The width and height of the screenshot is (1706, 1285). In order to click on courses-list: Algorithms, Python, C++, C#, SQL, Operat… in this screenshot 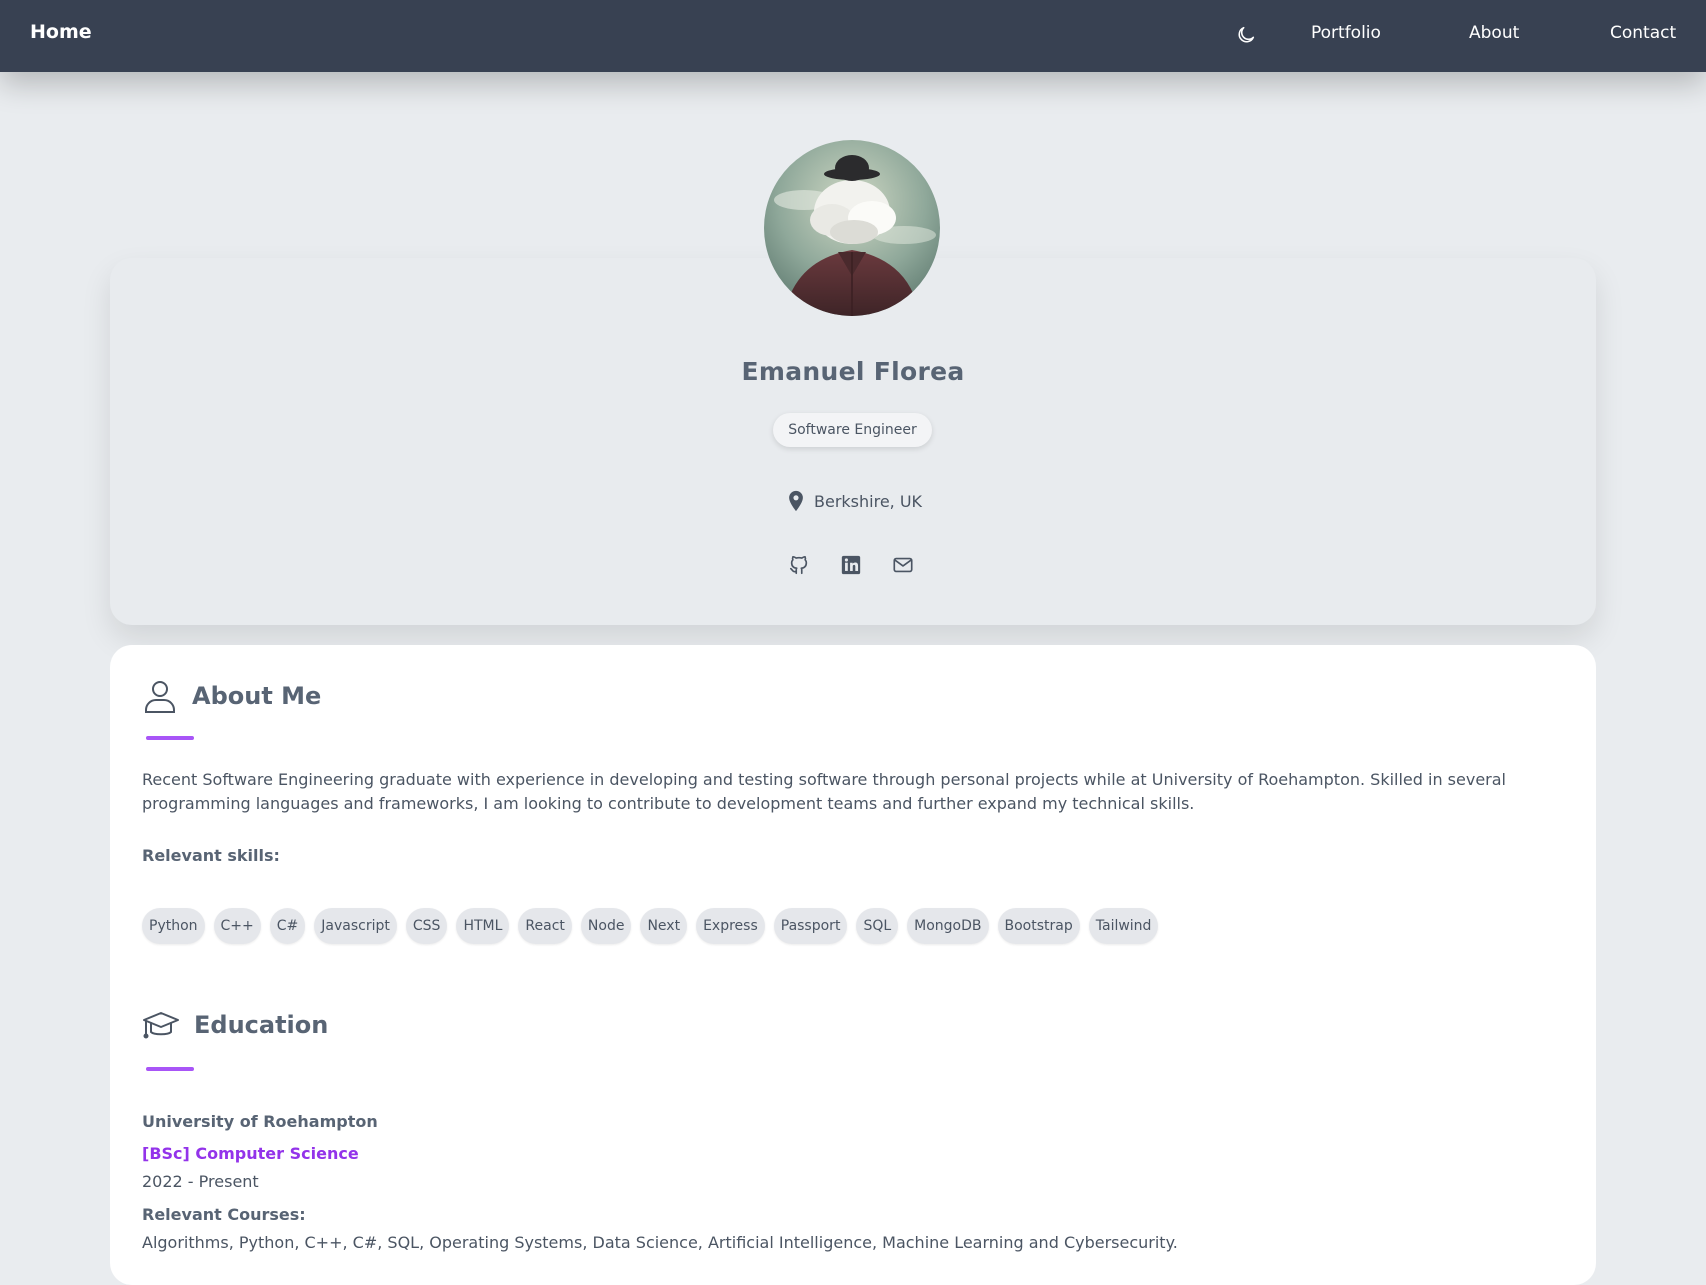, I will do `click(660, 1242)`.